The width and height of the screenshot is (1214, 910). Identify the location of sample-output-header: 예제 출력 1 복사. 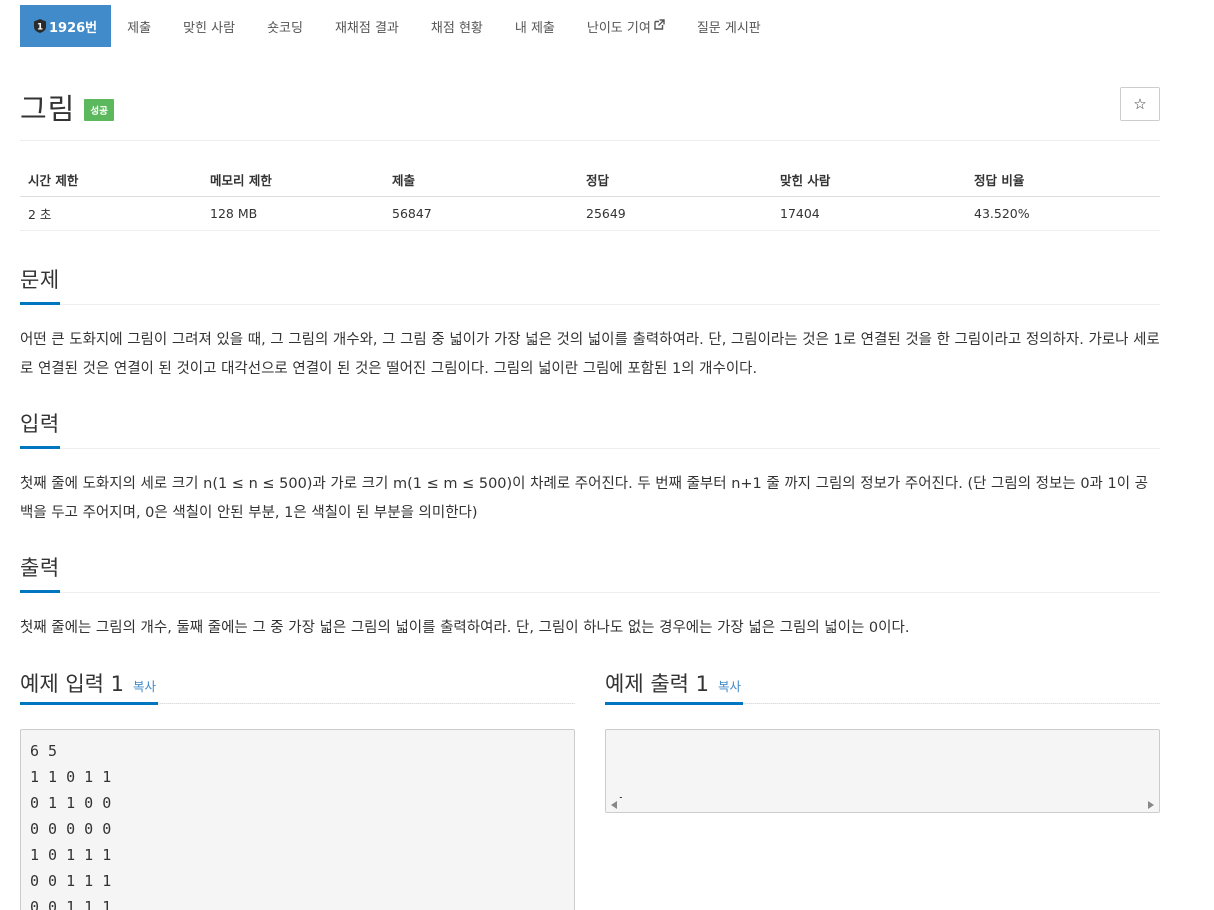
(673, 683).